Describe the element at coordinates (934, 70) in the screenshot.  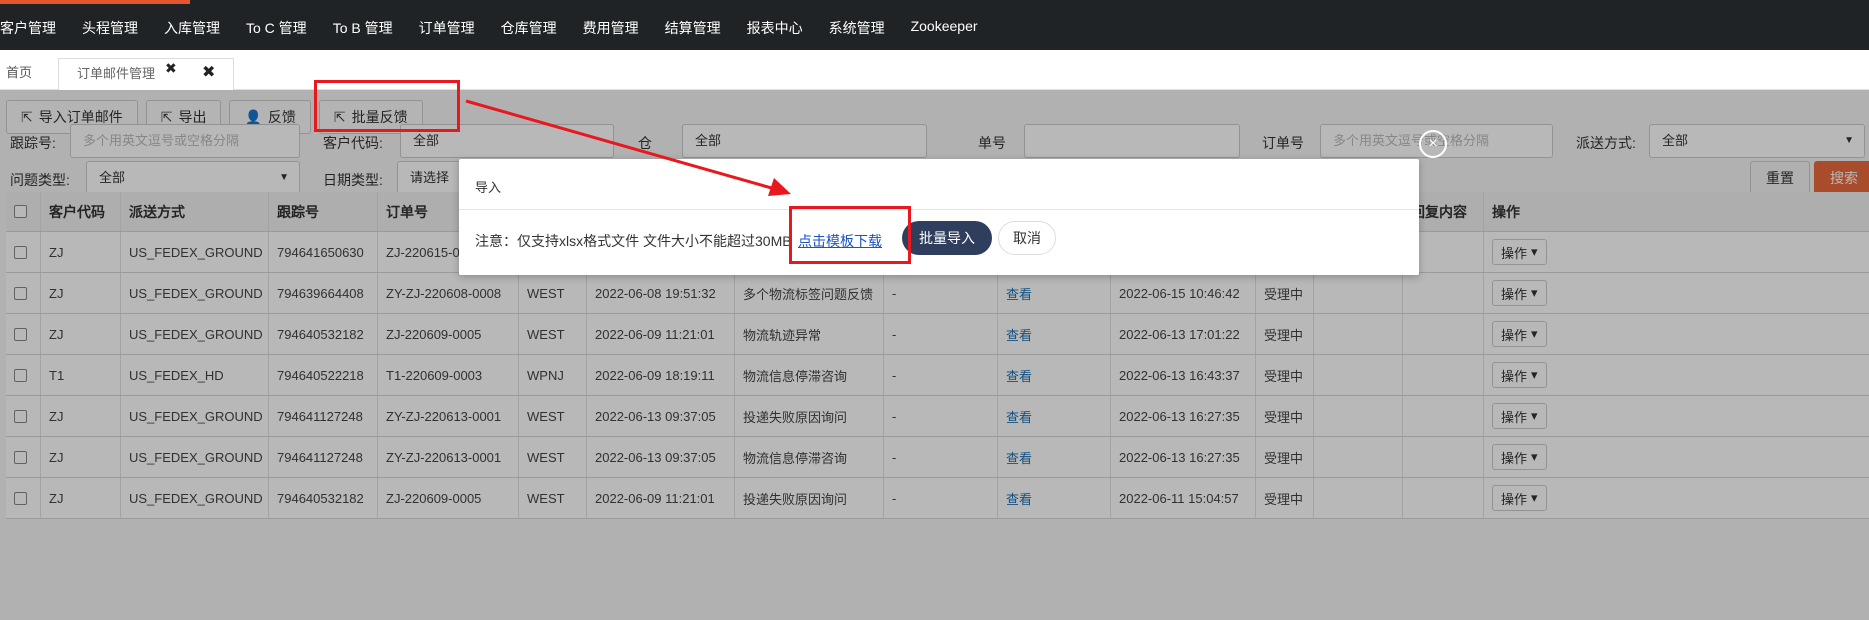
I see `page-tabs: 首页 订单邮件管理 ✖ ✖` at that location.